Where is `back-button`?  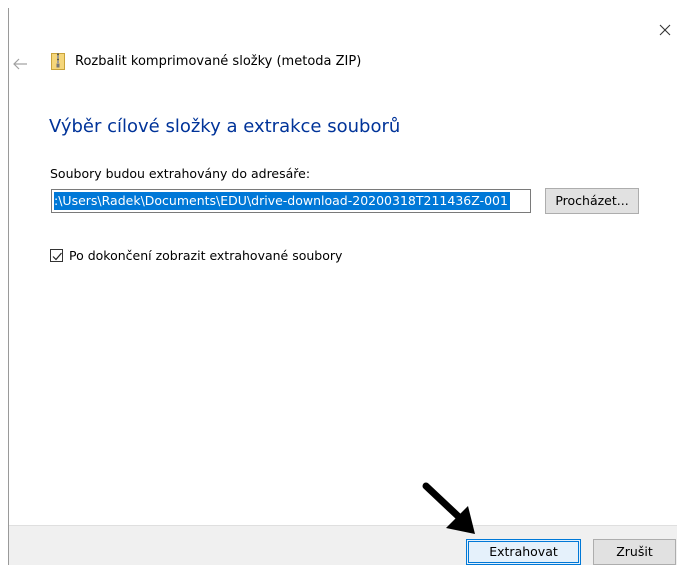 back-button is located at coordinates (20, 62).